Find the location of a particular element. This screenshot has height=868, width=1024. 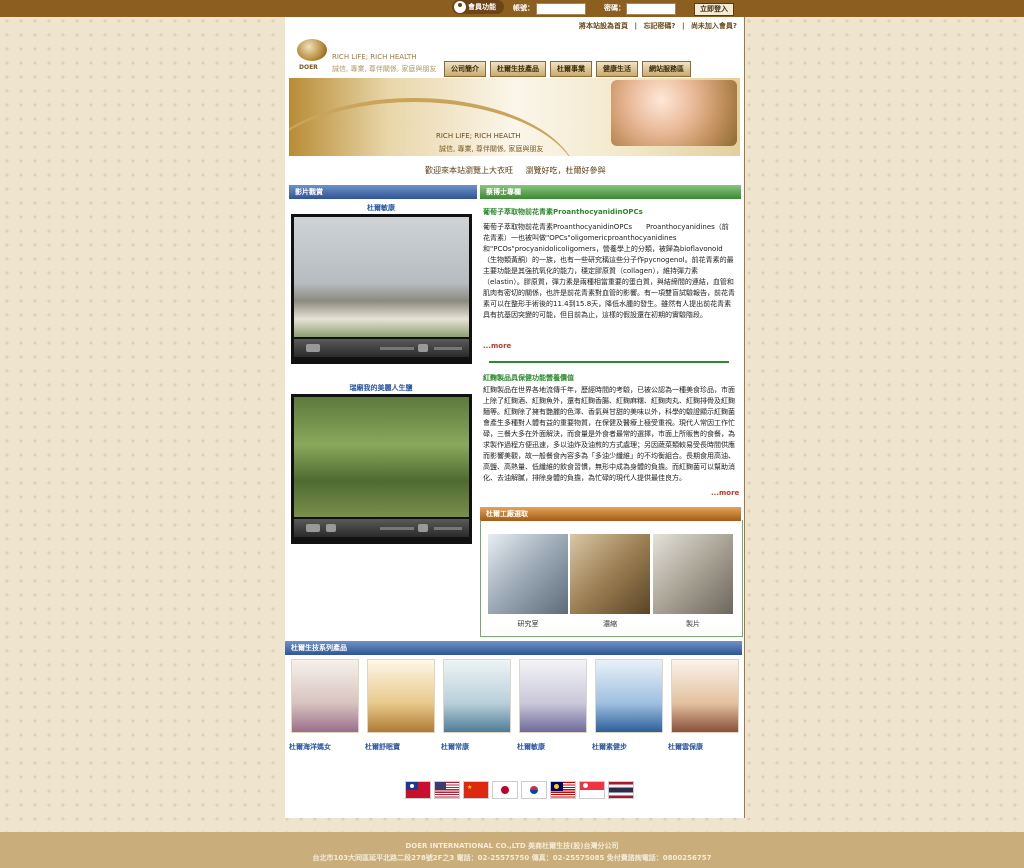

password-label: 密碼： is located at coordinates (614, 8).